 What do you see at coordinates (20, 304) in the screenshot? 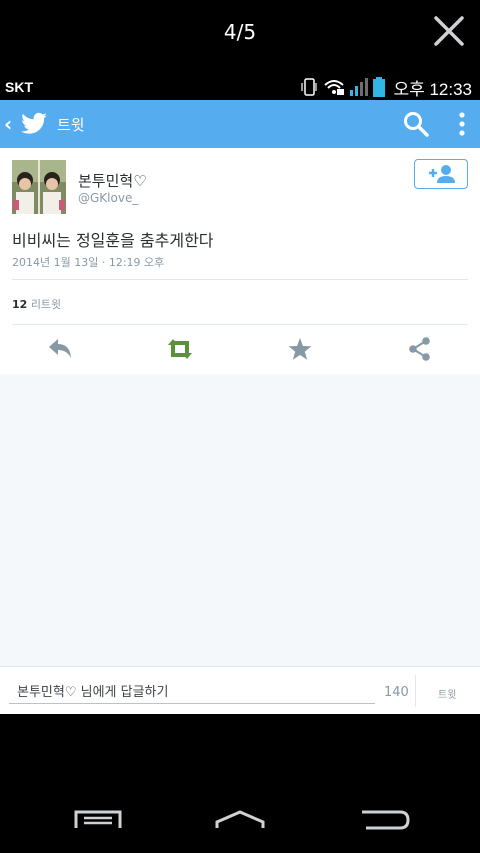
I see `retweet-count: 12` at bounding box center [20, 304].